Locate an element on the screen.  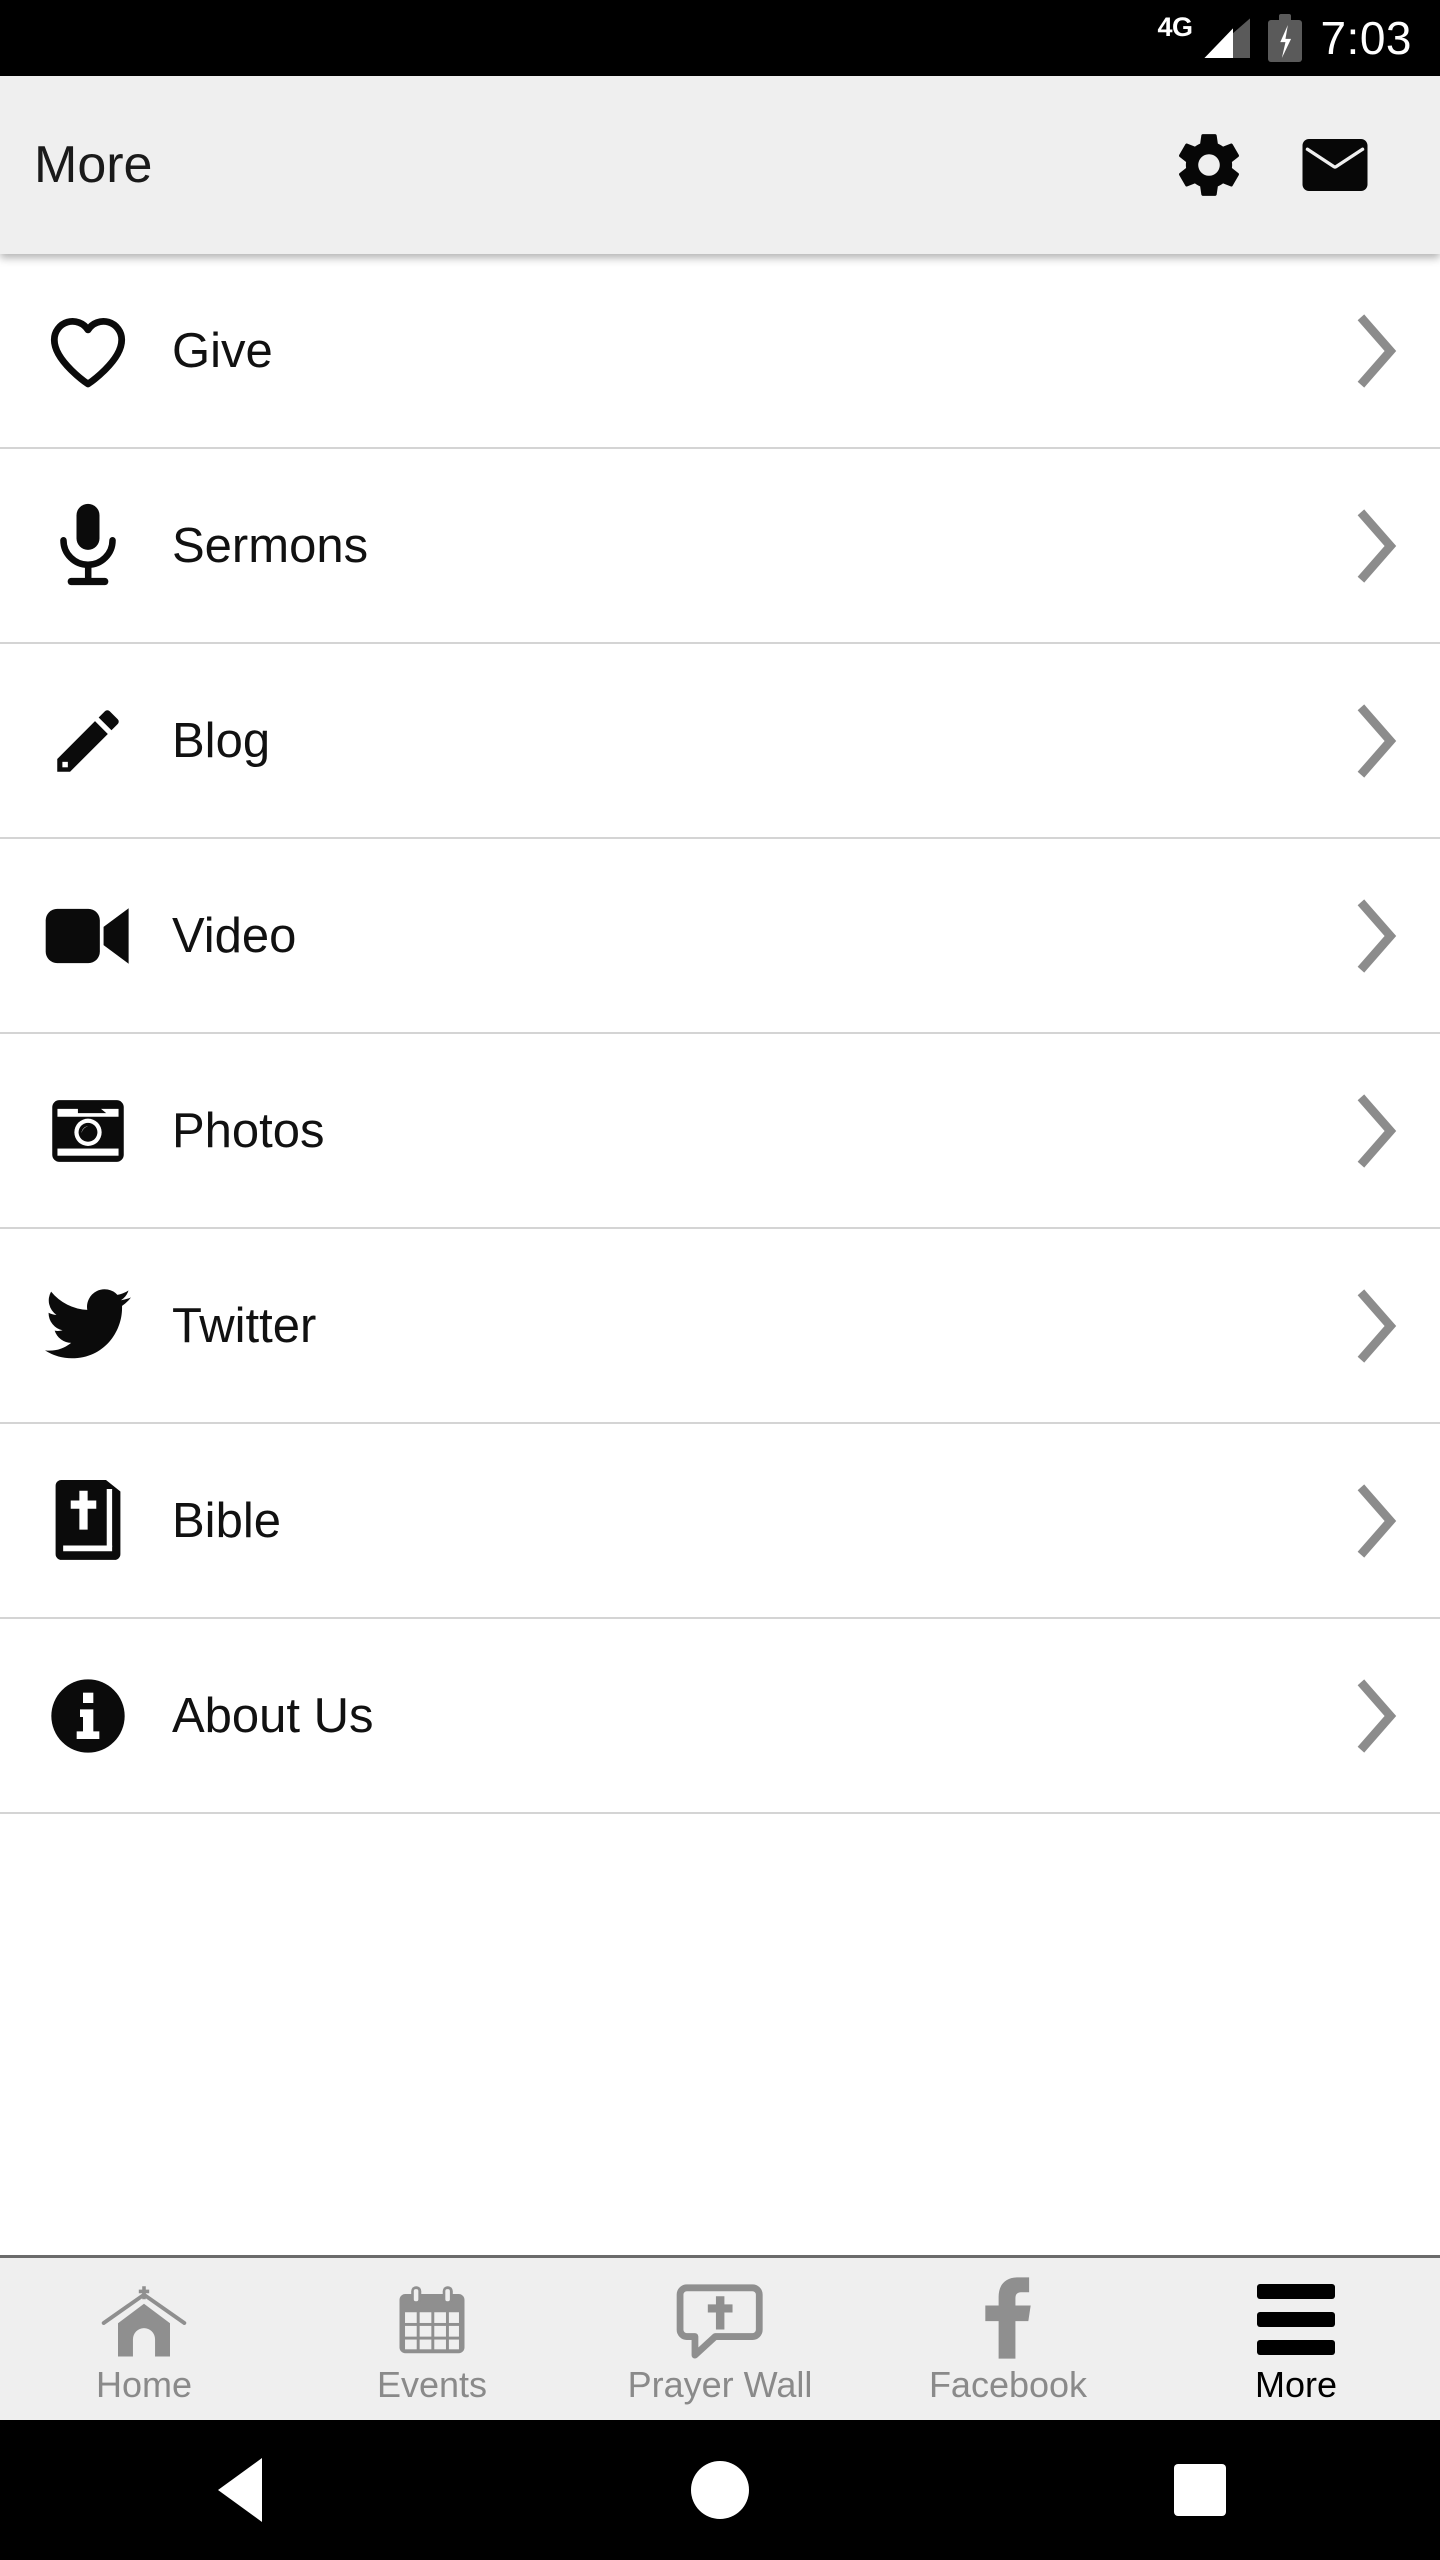
triangle-back-icon is located at coordinates (240, 2490).